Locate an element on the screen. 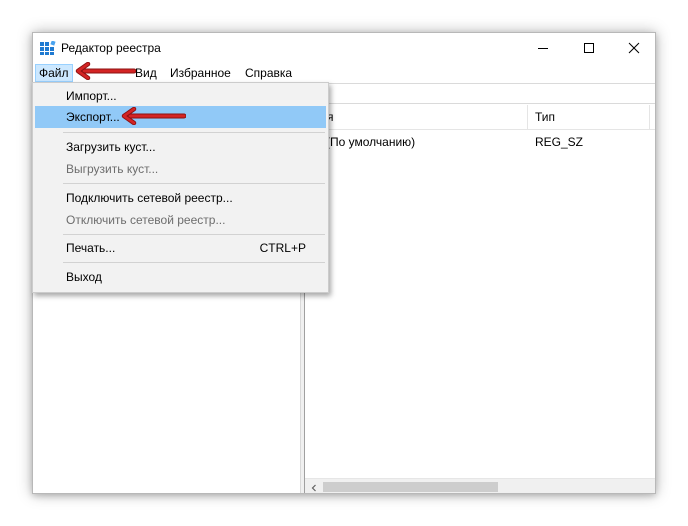 The height and width of the screenshot is (526, 688). minimize-icon is located at coordinates (543, 48).